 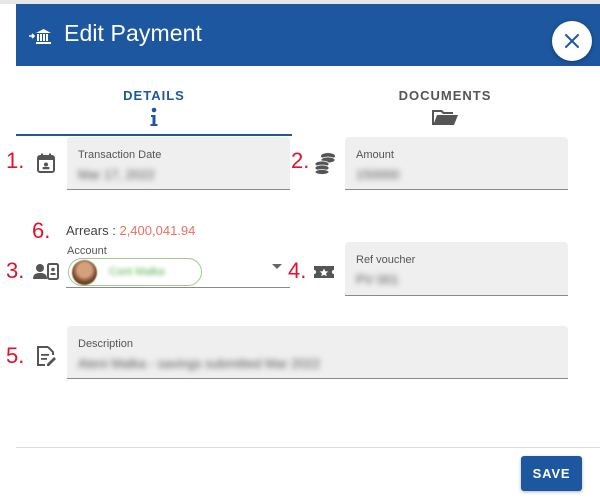 I want to click on tab-documents-label: DOCUMENTS, so click(x=445, y=95).